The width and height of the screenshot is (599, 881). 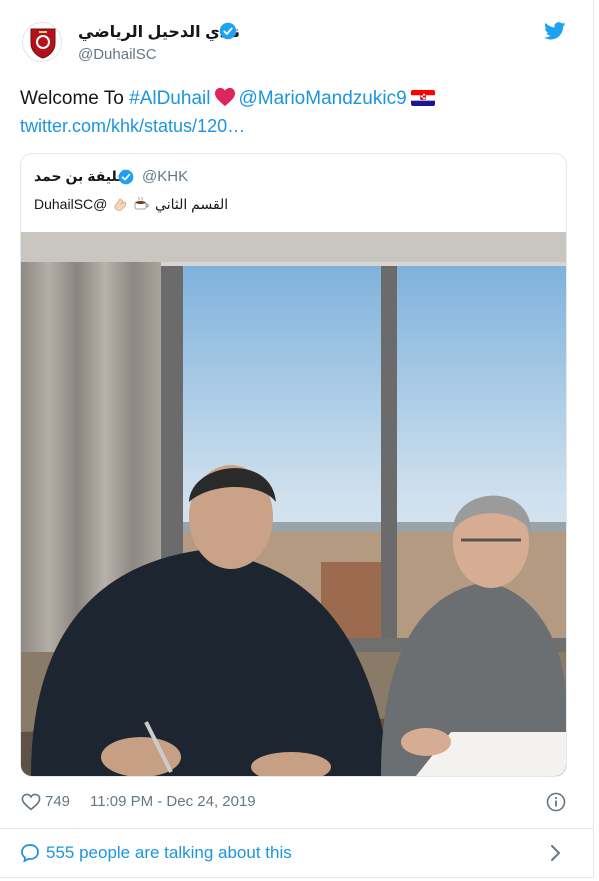 What do you see at coordinates (120, 204) in the screenshot?
I see `clap-icon` at bounding box center [120, 204].